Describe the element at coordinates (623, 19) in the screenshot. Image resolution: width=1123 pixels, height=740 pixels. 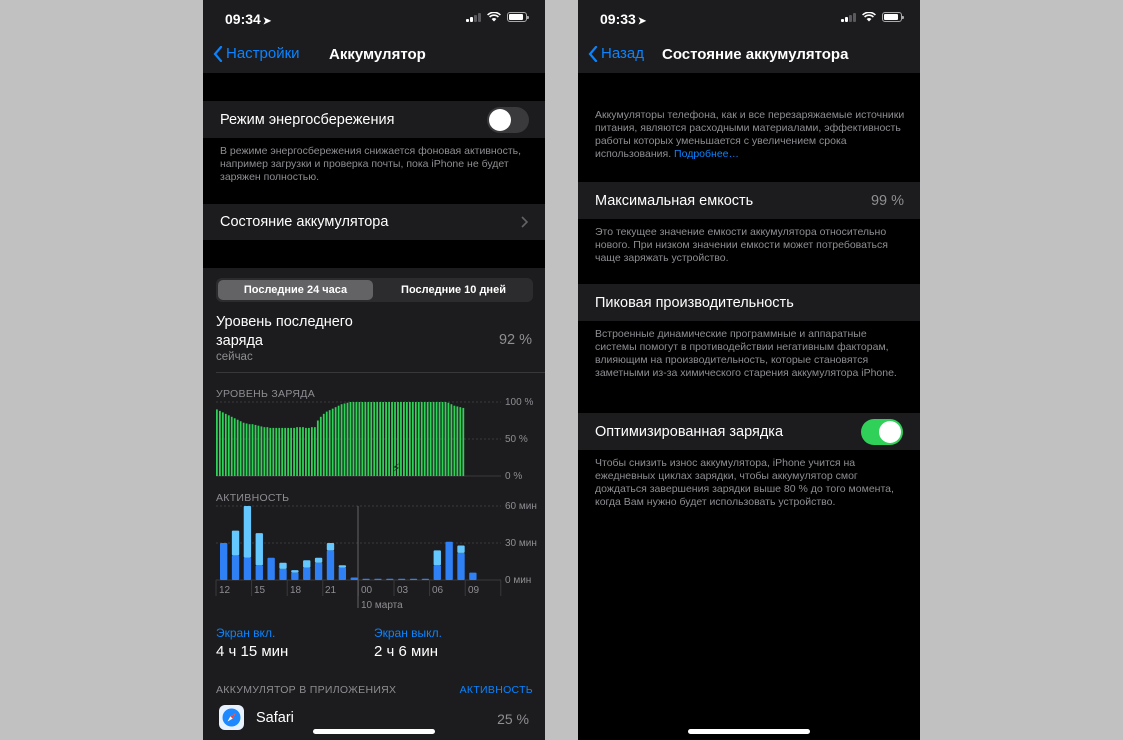
I see `status-time: 09:33 ➤` at that location.